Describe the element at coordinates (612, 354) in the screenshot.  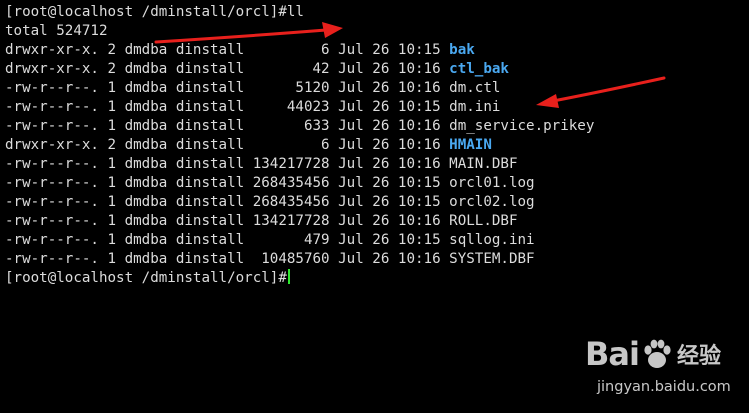
I see `watermark-brand-prefix: Bai` at that location.